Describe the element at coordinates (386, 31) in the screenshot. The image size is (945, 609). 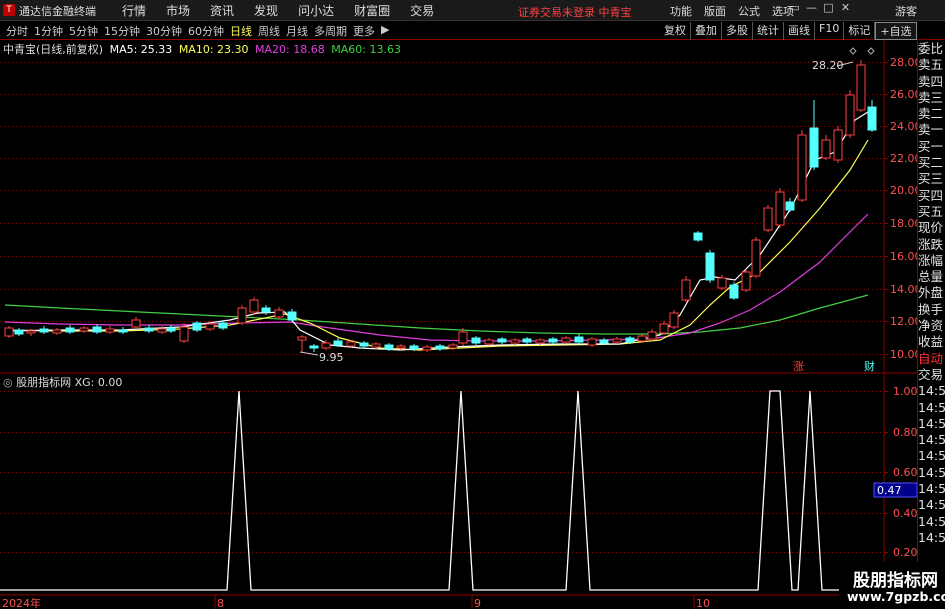
I see `more-arrow-icon: ▶` at that location.